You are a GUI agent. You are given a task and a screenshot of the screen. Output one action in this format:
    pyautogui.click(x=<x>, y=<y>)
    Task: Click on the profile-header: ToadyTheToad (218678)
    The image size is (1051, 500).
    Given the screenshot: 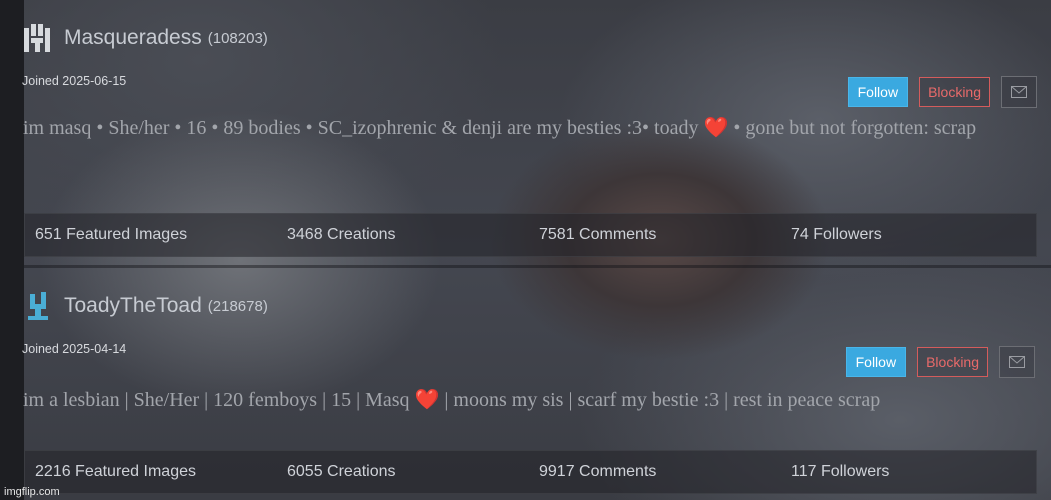 What is the action you would take?
    pyautogui.click(x=529, y=306)
    